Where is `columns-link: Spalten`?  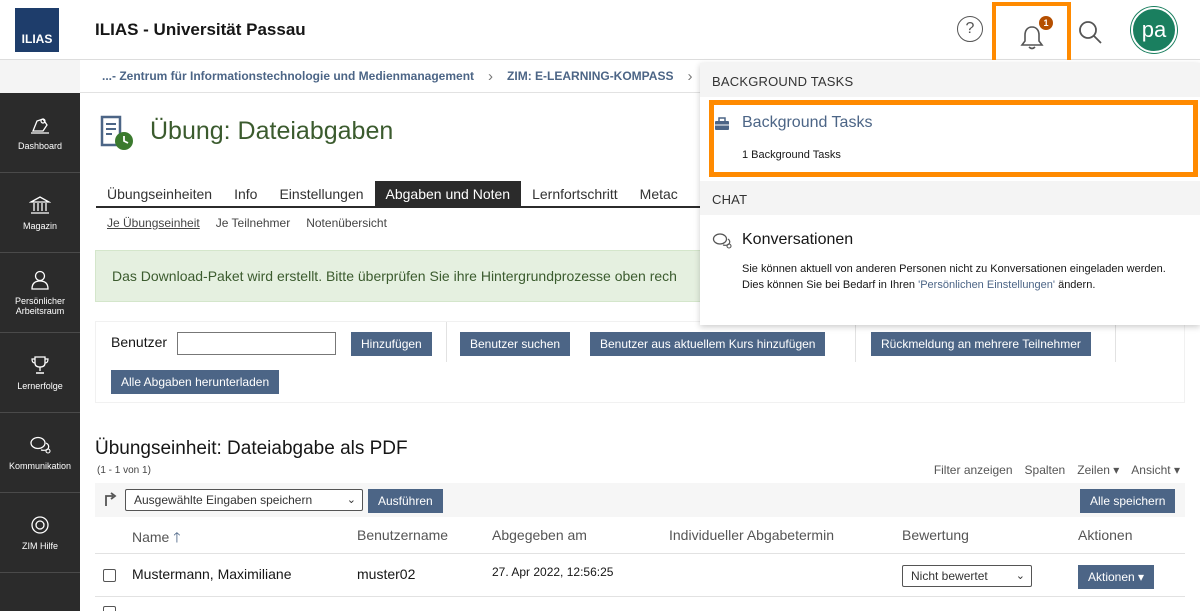
columns-link: Spalten is located at coordinates (1045, 470).